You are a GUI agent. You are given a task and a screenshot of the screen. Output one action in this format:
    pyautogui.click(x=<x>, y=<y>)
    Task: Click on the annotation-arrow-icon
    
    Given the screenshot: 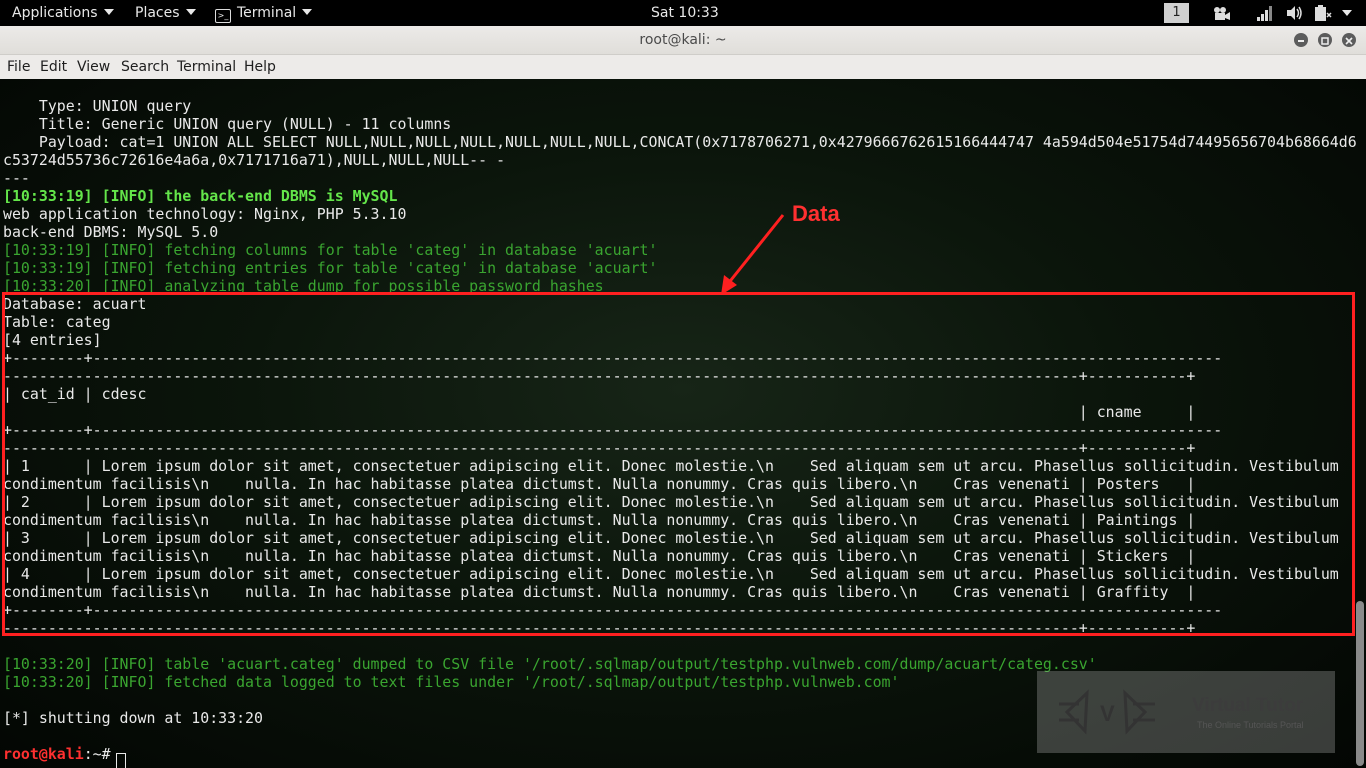 What is the action you would take?
    pyautogui.click(x=753, y=254)
    